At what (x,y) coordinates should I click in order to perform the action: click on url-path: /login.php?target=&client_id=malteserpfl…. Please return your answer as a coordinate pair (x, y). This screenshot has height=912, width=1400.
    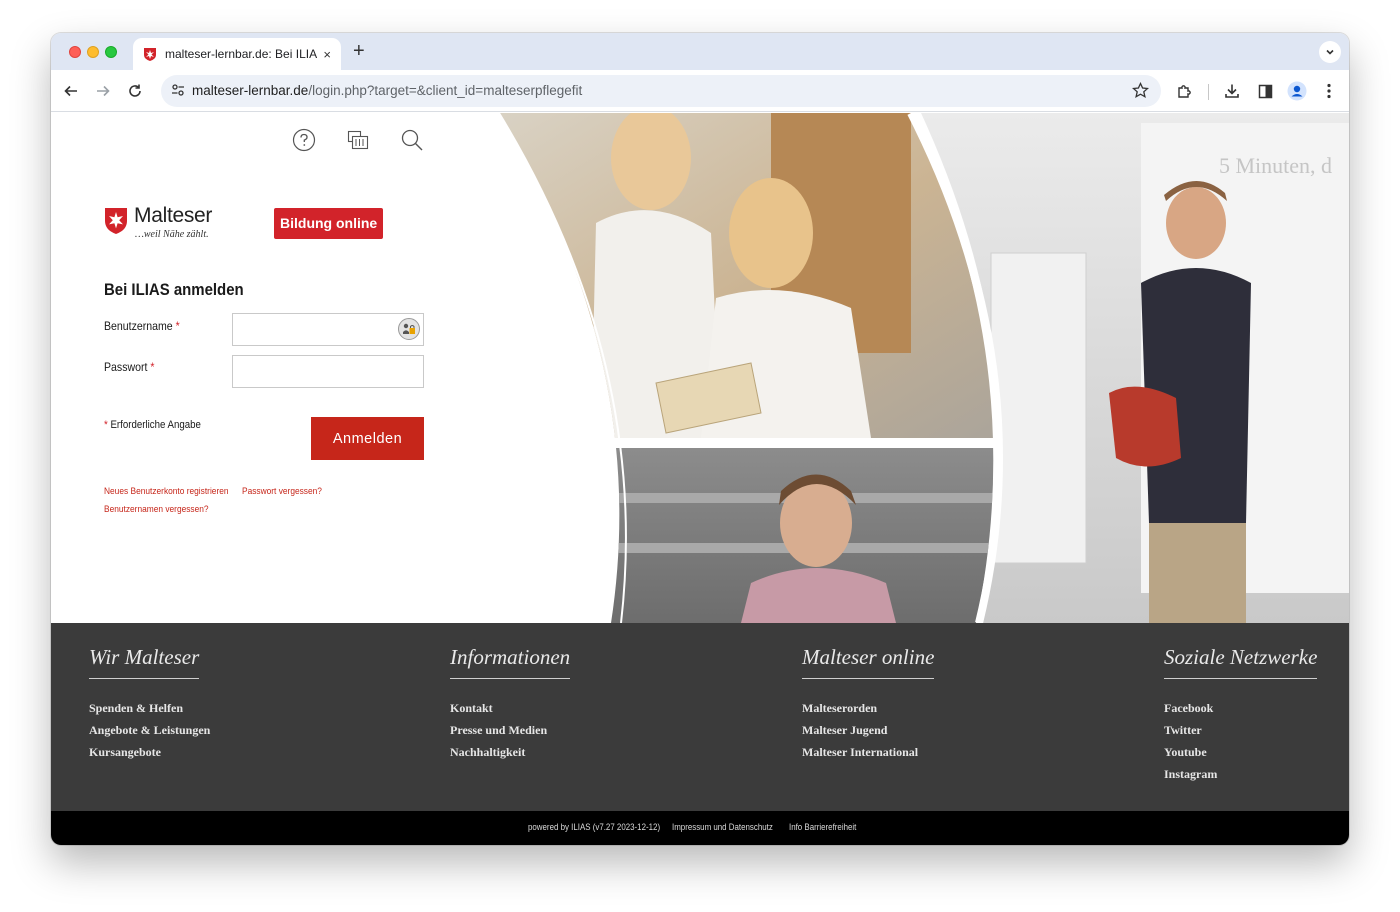
    Looking at the image, I should click on (445, 90).